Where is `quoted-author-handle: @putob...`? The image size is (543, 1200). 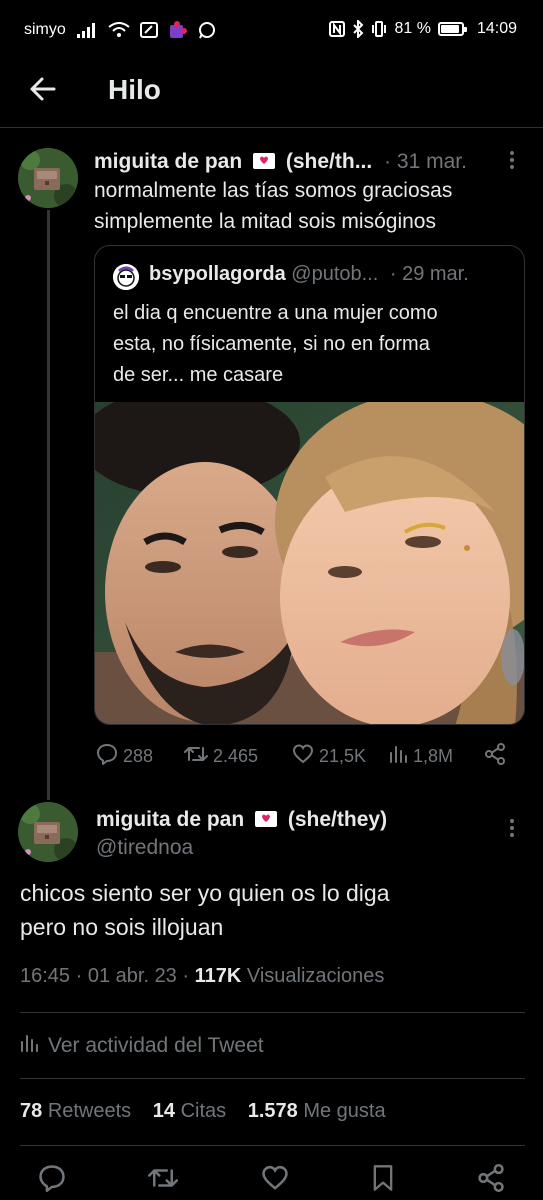 quoted-author-handle: @putob... is located at coordinates (335, 274).